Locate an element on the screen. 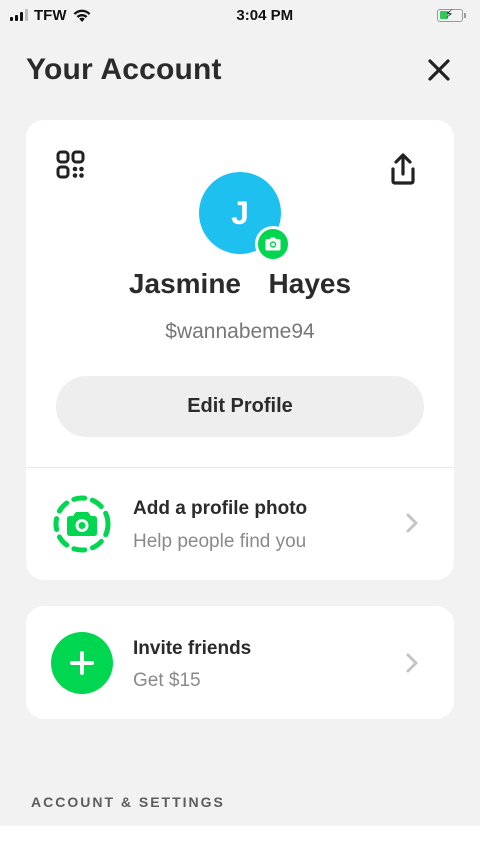  plus-glyph is located at coordinates (82, 663).